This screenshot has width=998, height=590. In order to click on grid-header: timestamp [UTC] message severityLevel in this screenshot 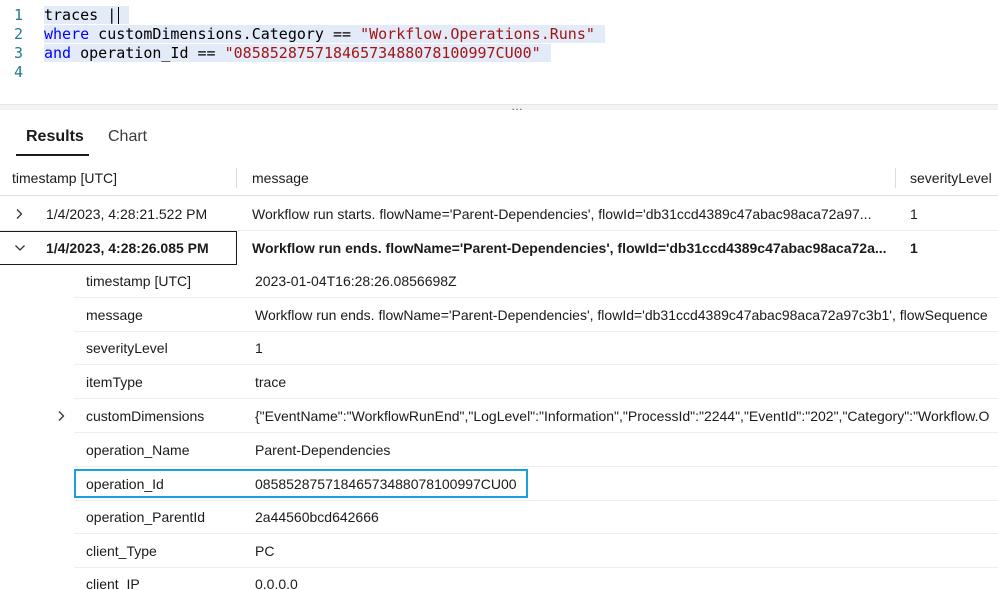, I will do `click(499, 178)`.